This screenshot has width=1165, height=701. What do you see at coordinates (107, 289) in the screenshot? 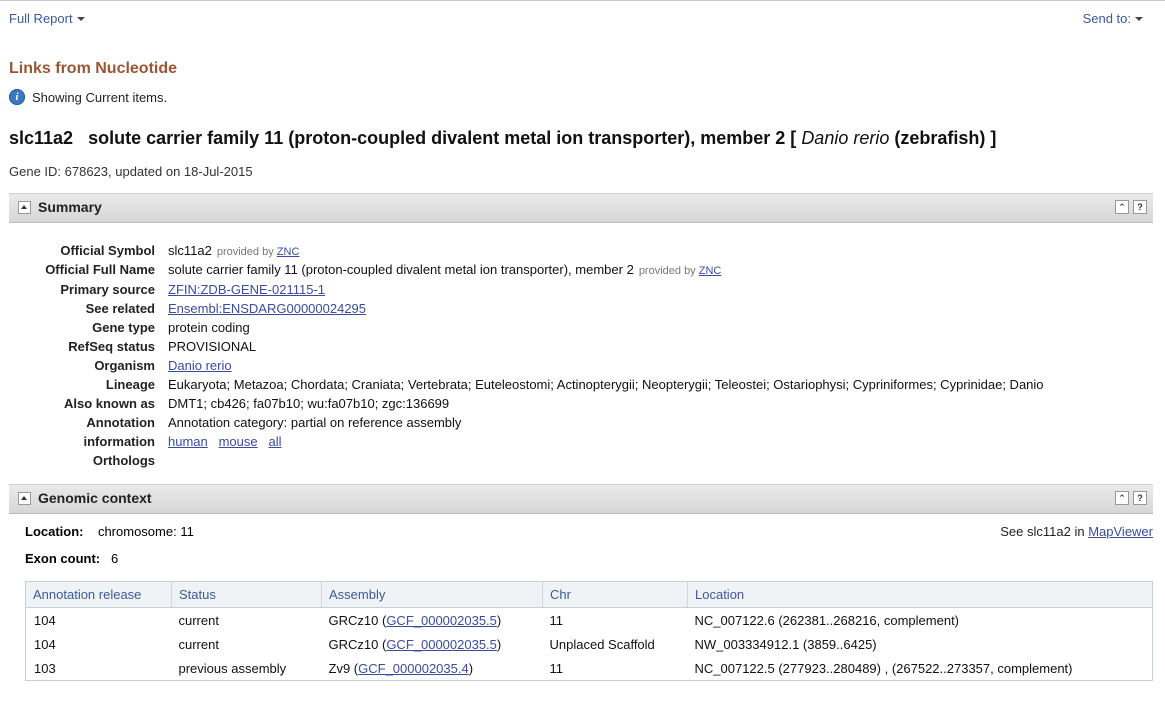
I see `label: Primary source` at bounding box center [107, 289].